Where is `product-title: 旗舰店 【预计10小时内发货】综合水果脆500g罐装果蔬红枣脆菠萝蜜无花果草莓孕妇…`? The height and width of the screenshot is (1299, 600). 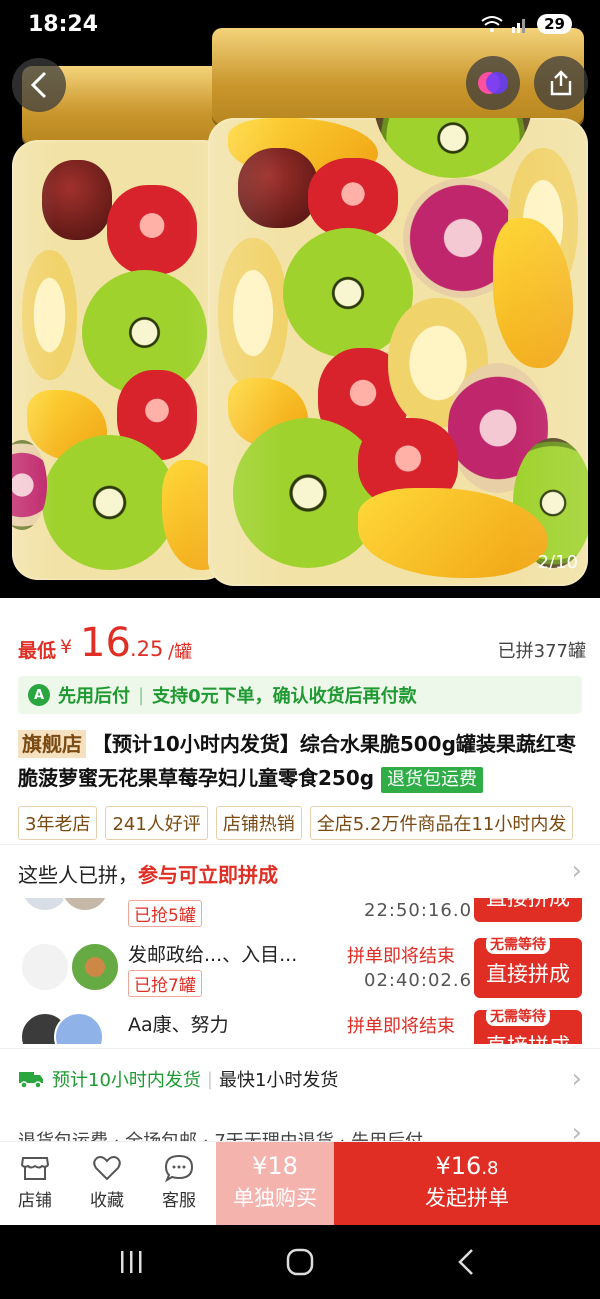 product-title: 旗舰店 【预计10小时内发货】综合水果脆500g罐装果蔬红枣脆菠萝蜜无花果草莓孕妇… is located at coordinates (303, 761).